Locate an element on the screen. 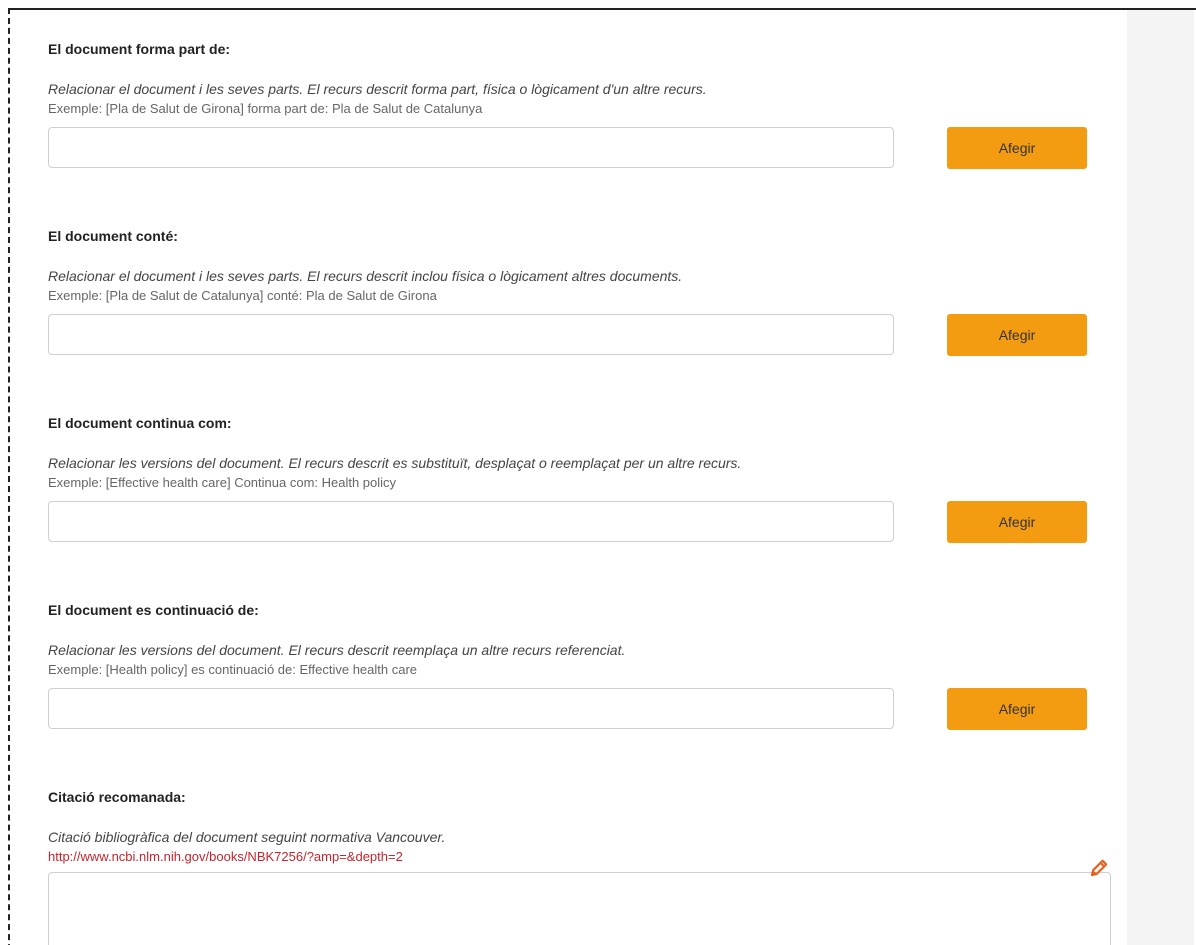 This screenshot has height=945, width=1196. citation-row is located at coordinates (581, 908).